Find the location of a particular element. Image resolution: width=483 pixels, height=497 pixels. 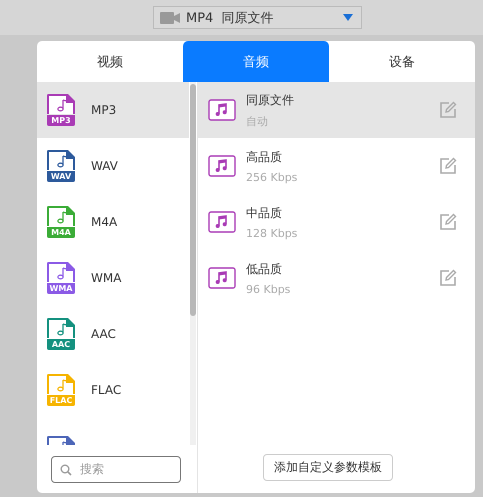

format-dropdown: MP4 同原文件 is located at coordinates (257, 17).